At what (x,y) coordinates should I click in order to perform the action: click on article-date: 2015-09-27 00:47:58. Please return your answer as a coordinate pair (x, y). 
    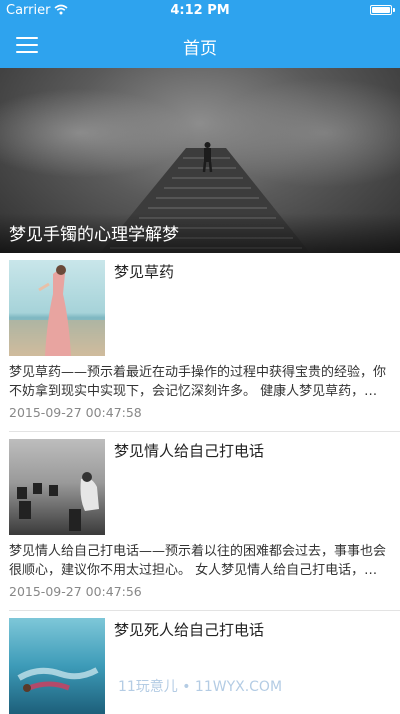
    Looking at the image, I should click on (75, 412).